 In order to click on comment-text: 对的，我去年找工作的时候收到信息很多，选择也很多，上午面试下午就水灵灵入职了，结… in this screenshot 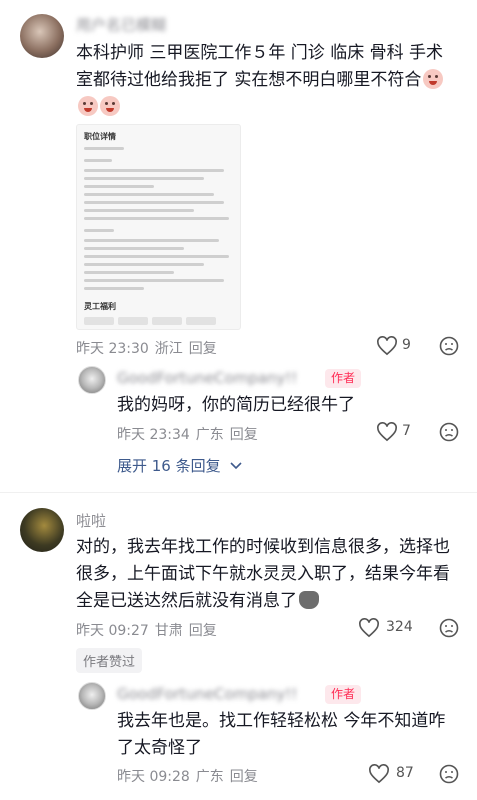, I will do `click(263, 574)`.